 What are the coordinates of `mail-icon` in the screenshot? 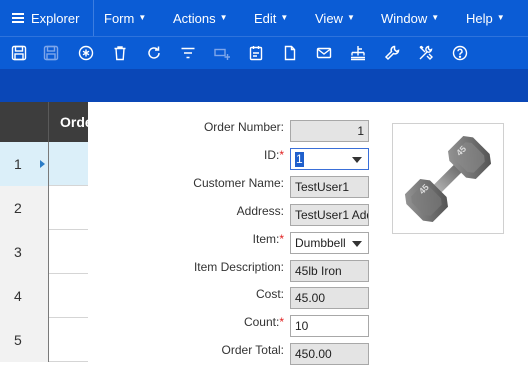 It's located at (324, 53).